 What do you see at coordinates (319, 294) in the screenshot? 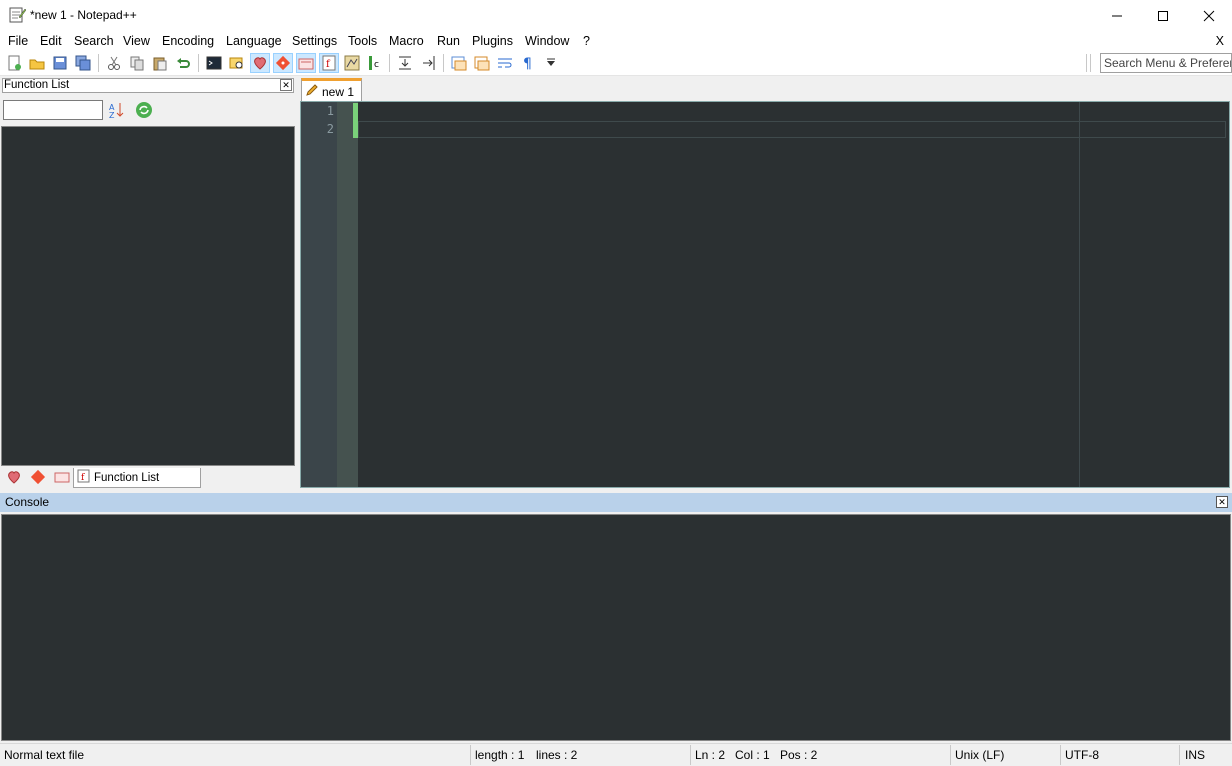
I see `line-number-gutter` at bounding box center [319, 294].